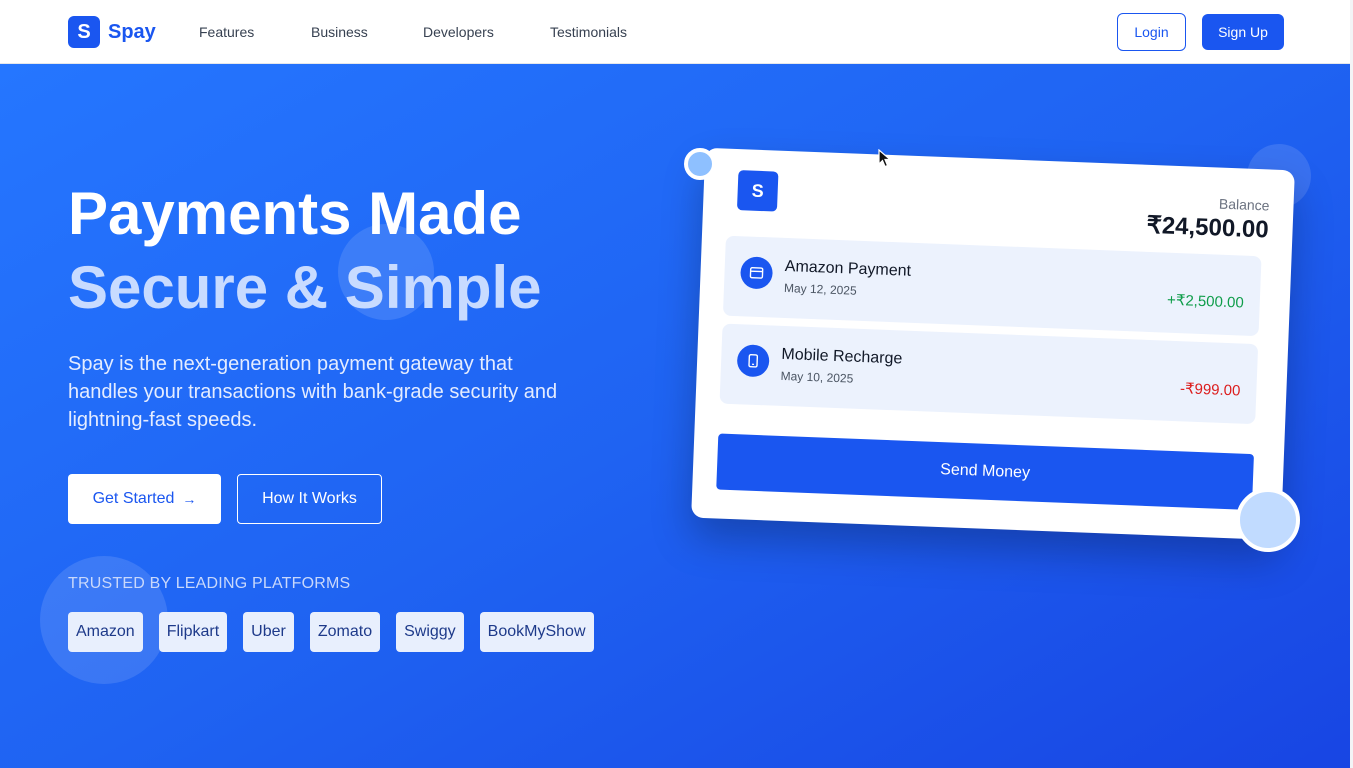  Describe the element at coordinates (753, 361) in the screenshot. I see `mobile-phone-icon` at that location.